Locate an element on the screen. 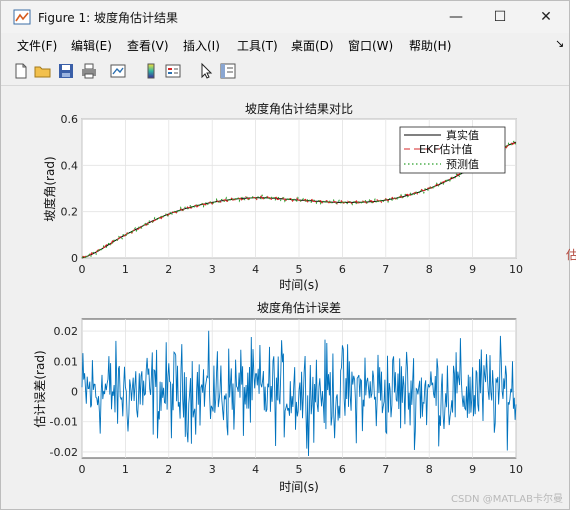 This screenshot has width=576, height=514. axes1-ylabel: 坡度角(rad) is located at coordinates (49, 188).